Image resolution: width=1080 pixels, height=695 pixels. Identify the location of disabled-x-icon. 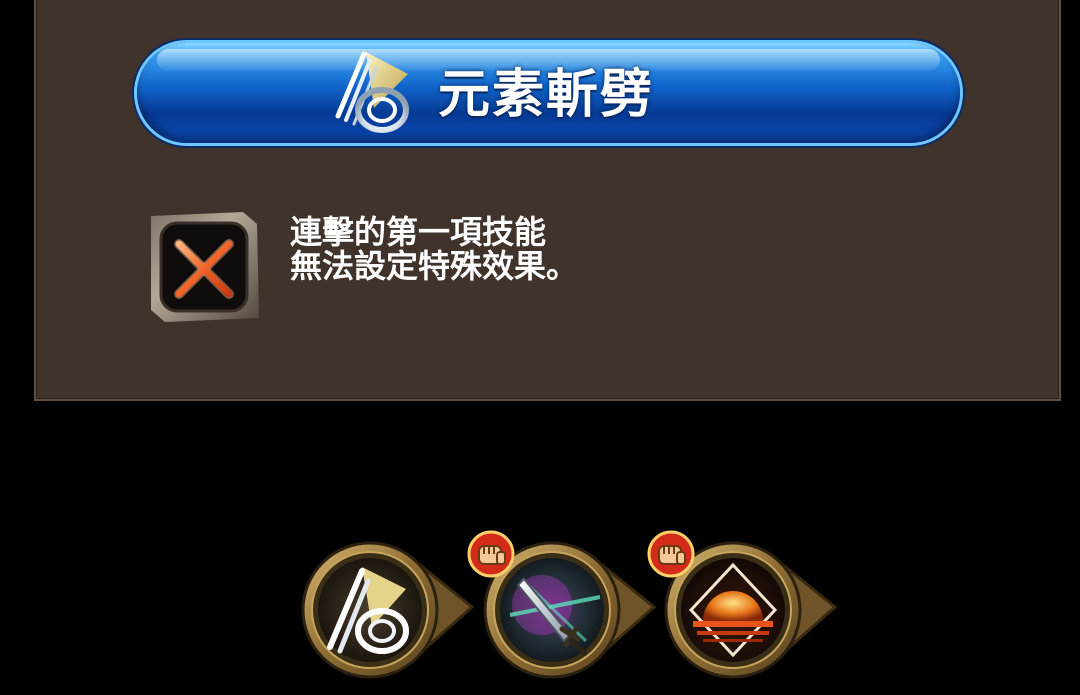
(205, 267).